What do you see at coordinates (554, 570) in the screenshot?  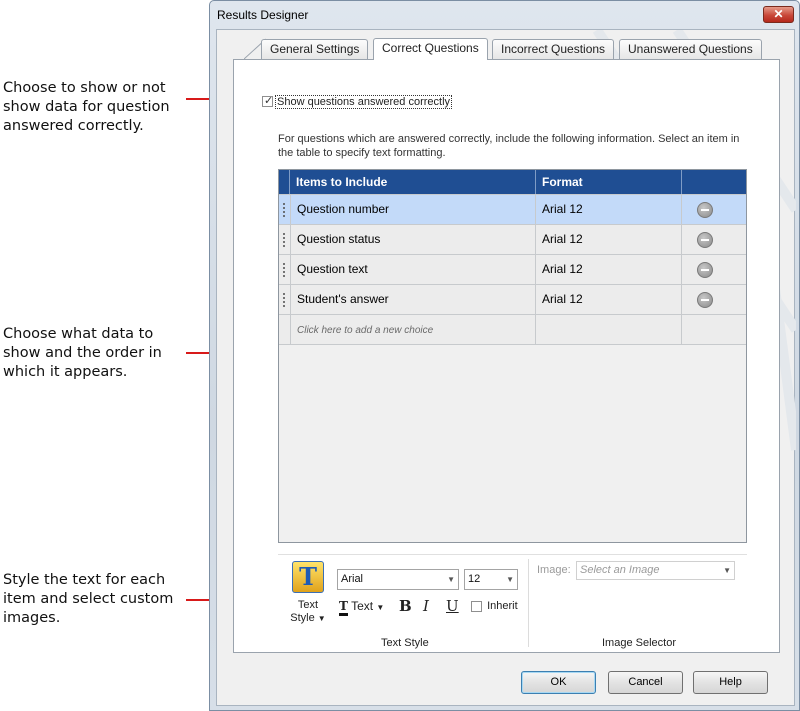 I see `image-label: Image:` at bounding box center [554, 570].